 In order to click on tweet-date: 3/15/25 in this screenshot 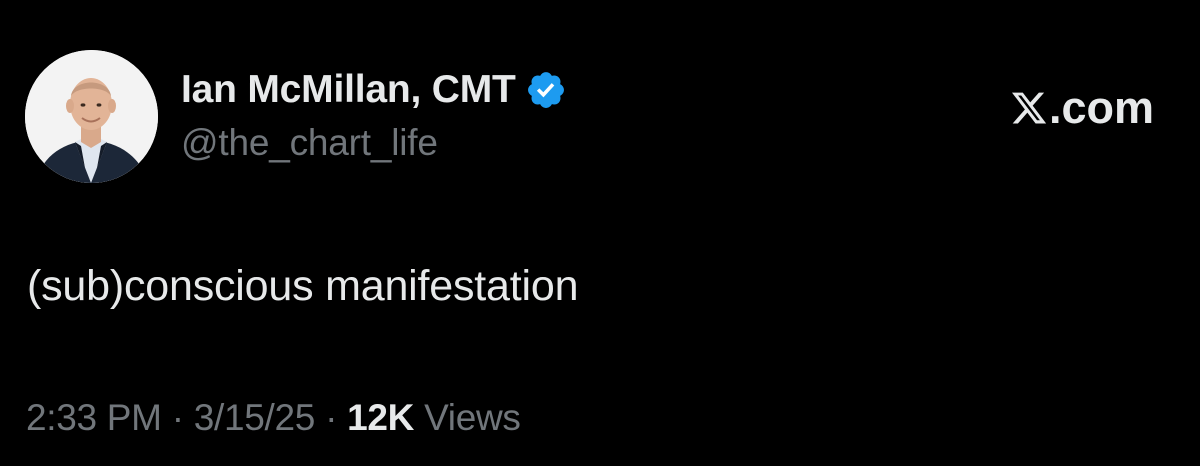, I will do `click(255, 417)`.